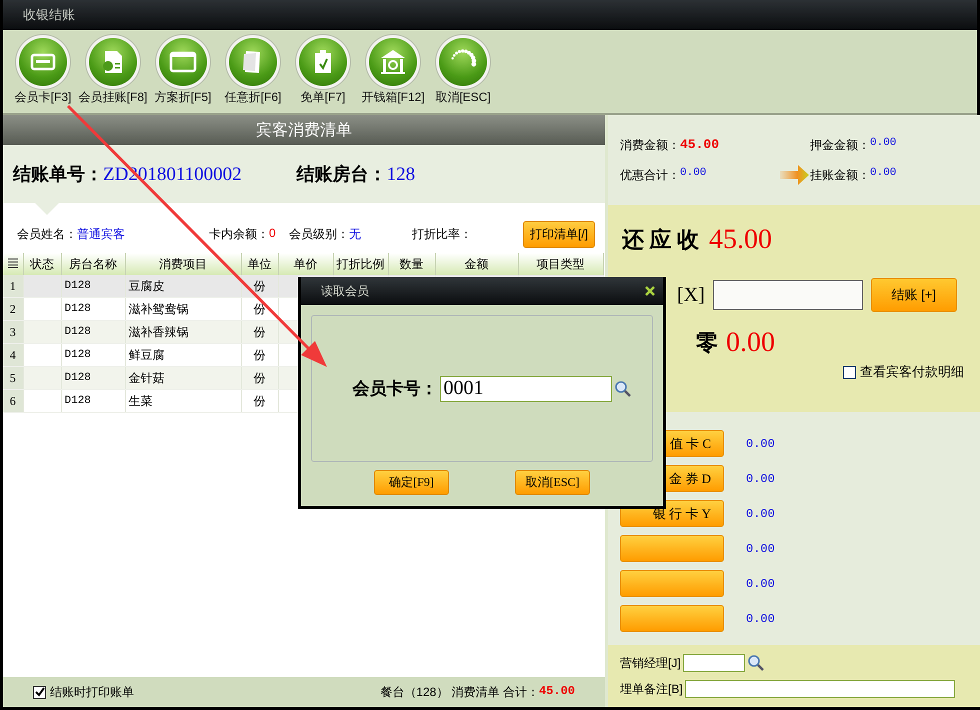 Image resolution: width=980 pixels, height=710 pixels. I want to click on panel-title: 宾客消费清单, so click(304, 130).